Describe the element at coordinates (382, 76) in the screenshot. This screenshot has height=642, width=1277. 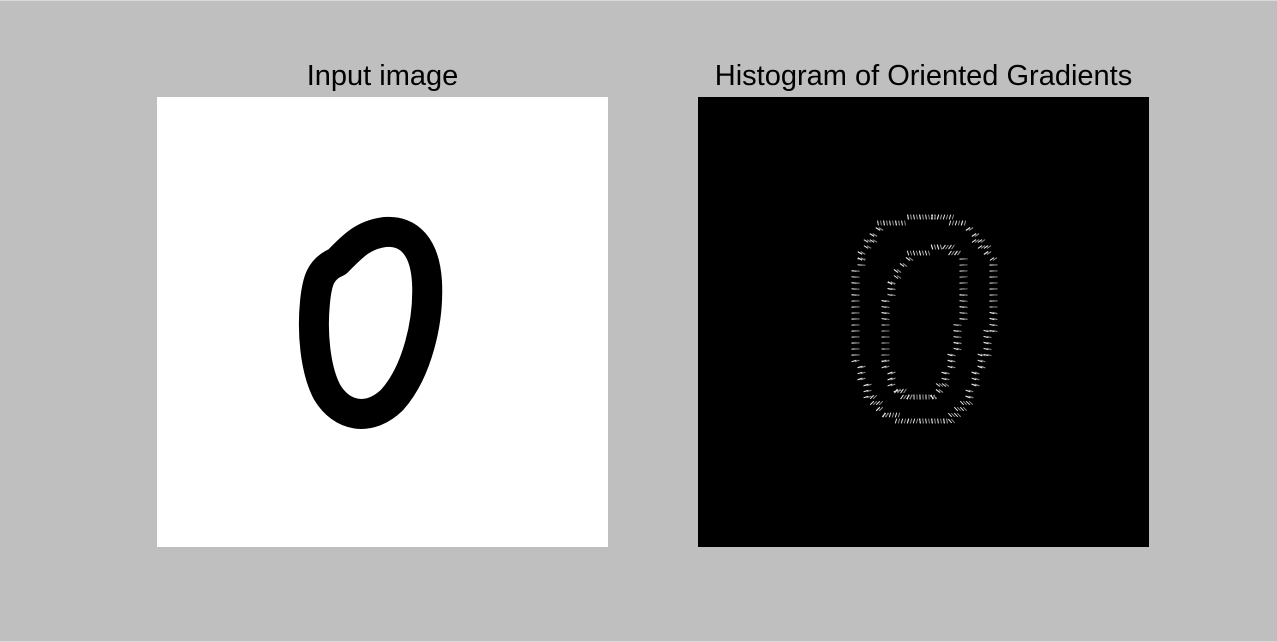
I see `input-image-title: Input image` at that location.